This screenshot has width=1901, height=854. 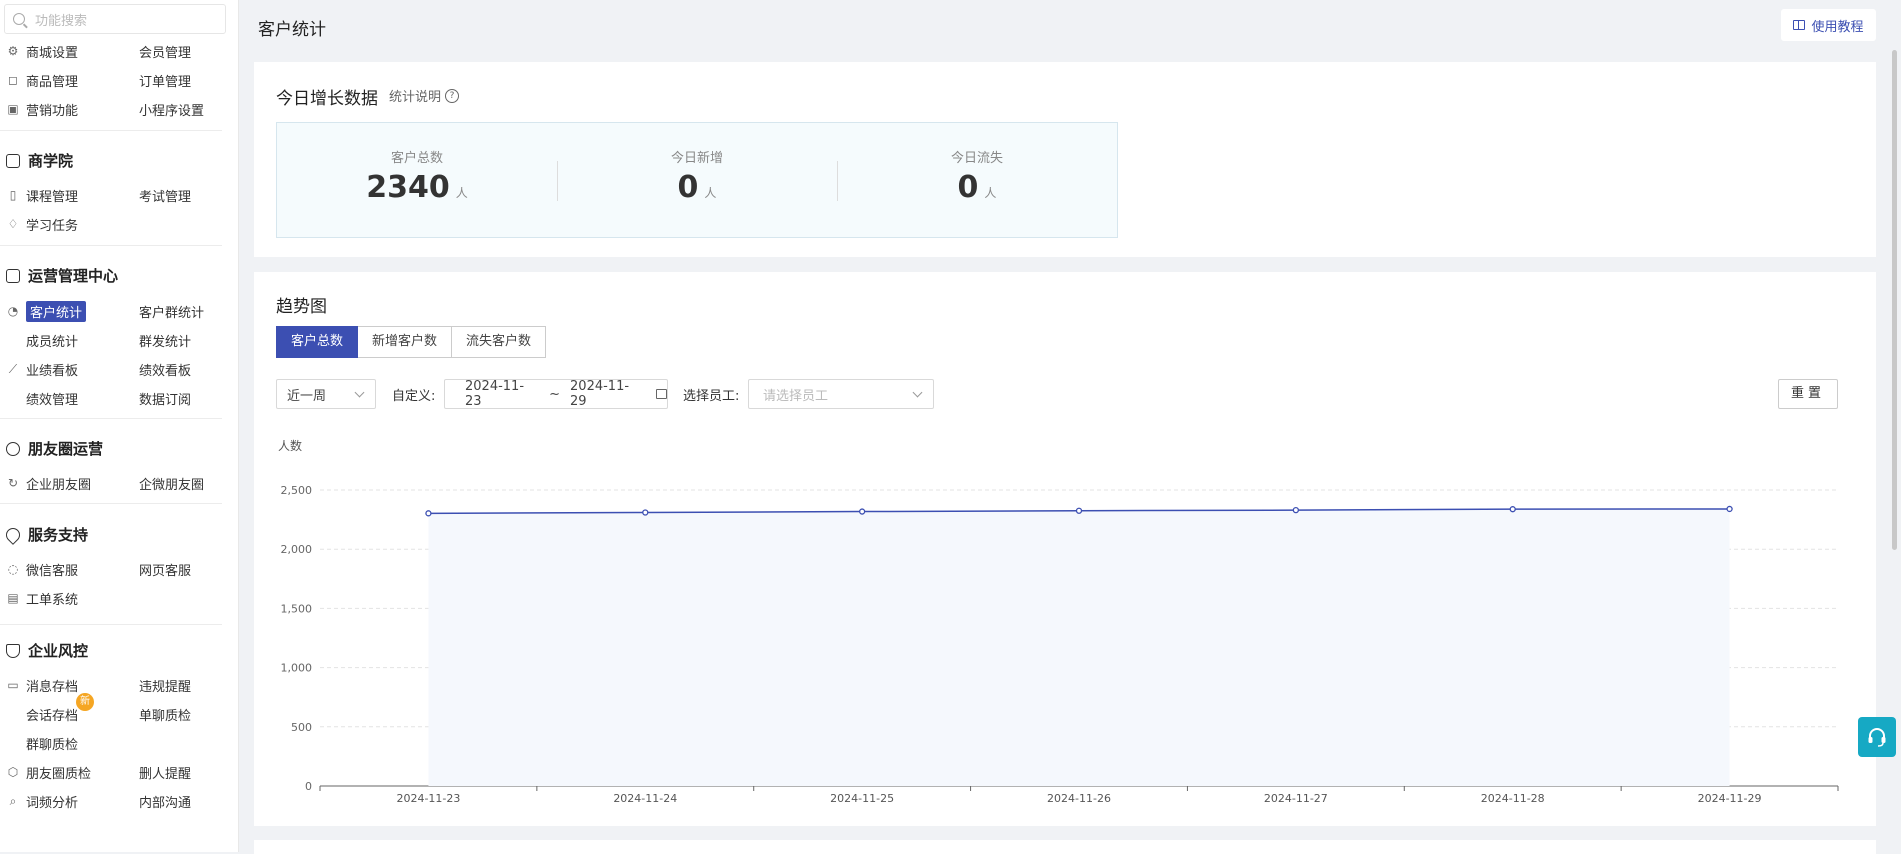 I want to click on sidebar-item-kpi-manage: 绩效管理, so click(x=52, y=398).